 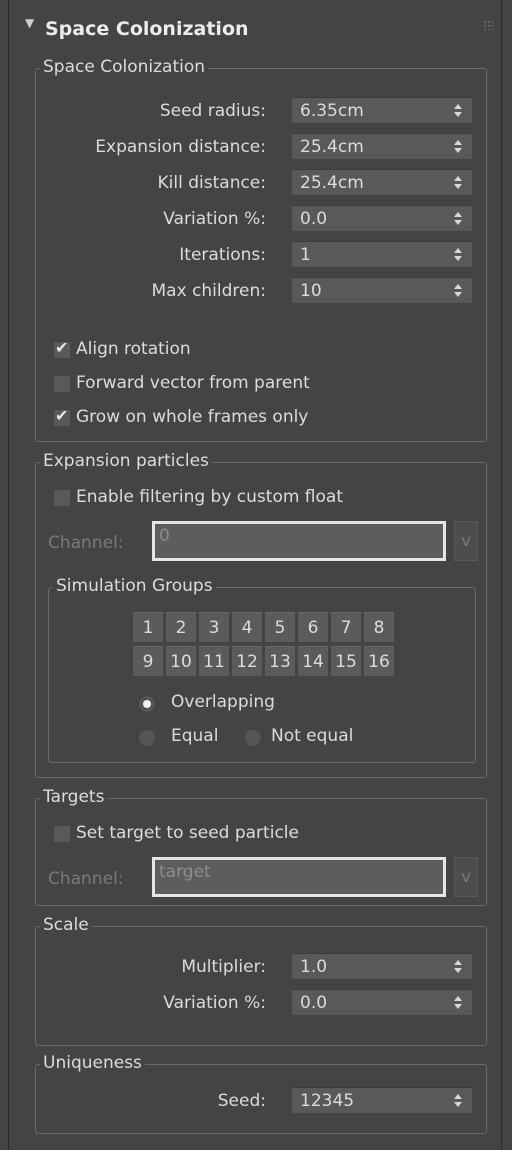 What do you see at coordinates (280, 627) in the screenshot?
I see `sim-group-button-5: 5` at bounding box center [280, 627].